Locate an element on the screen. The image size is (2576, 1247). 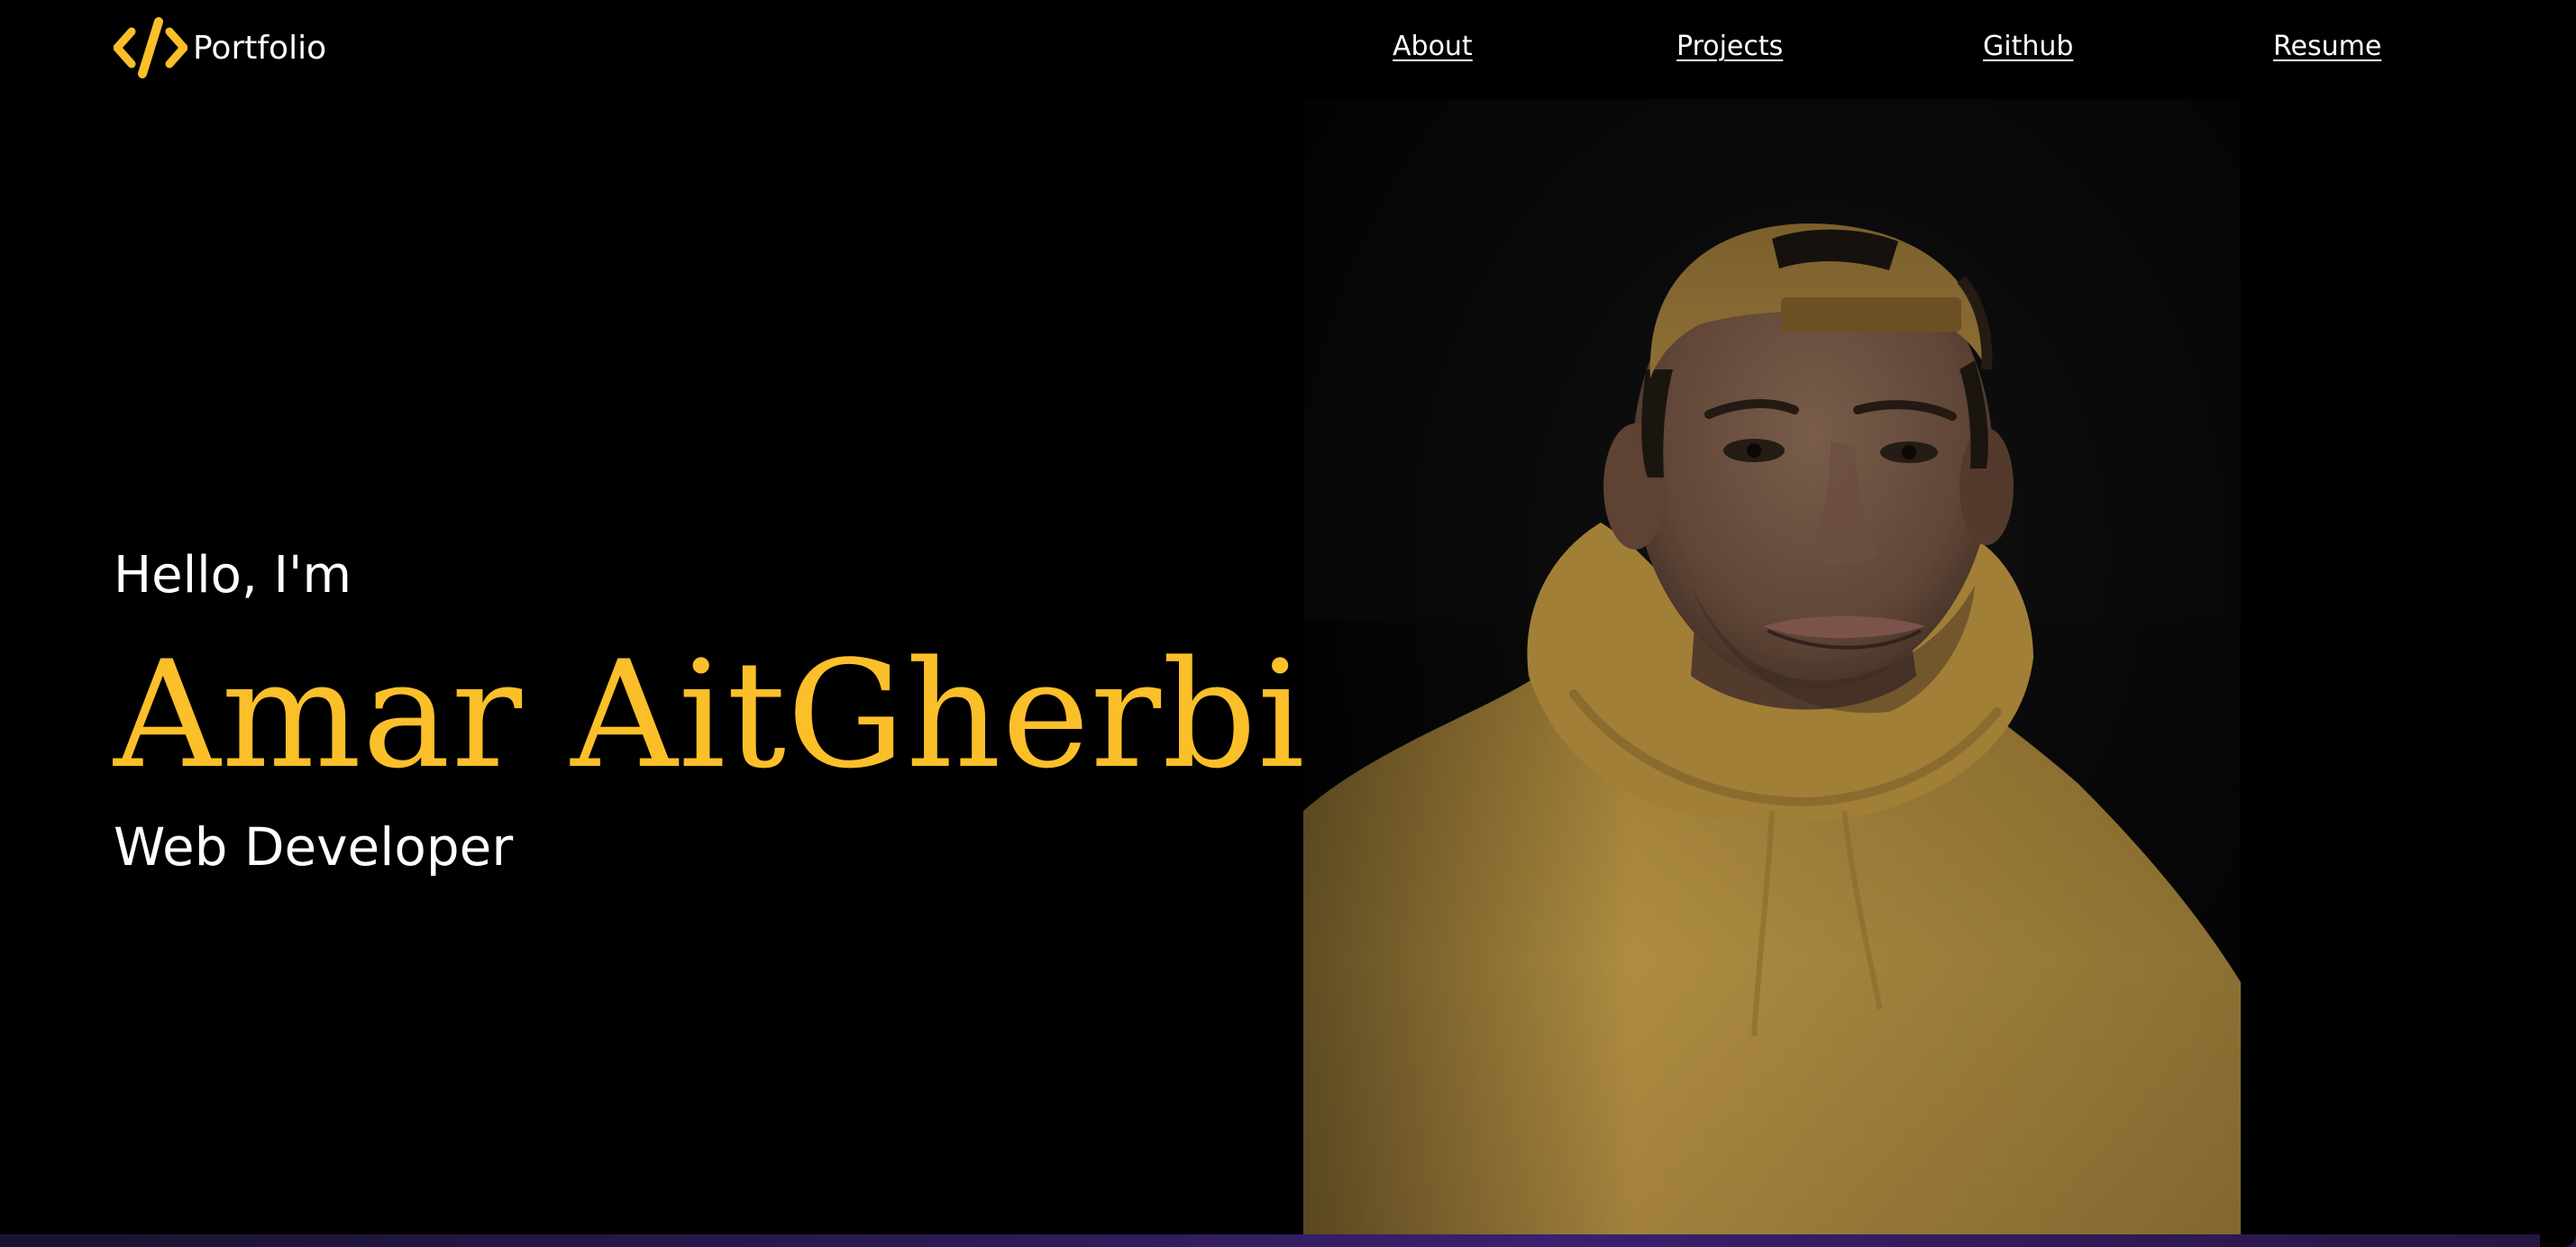
nav-resume-link: Resume is located at coordinates (2327, 47).